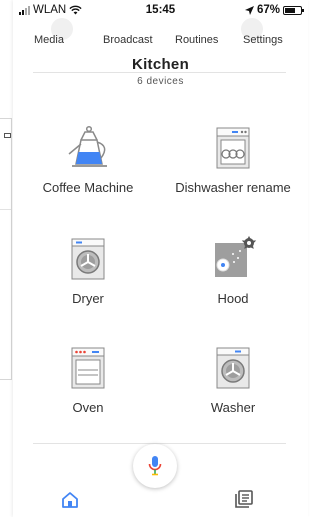  What do you see at coordinates (7, 135) in the screenshot?
I see `background-card-icon` at bounding box center [7, 135].